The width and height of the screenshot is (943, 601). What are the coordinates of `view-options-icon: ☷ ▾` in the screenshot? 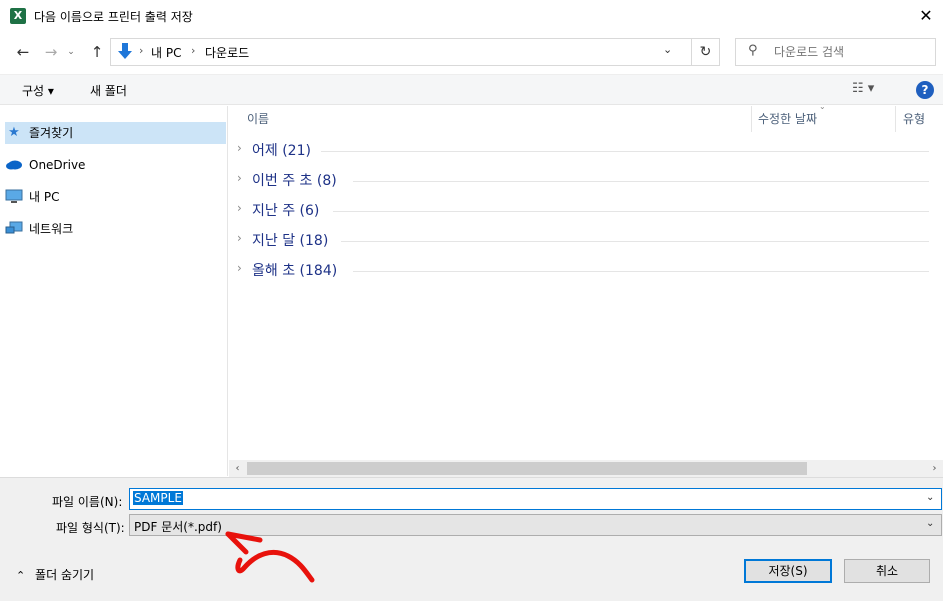 It's located at (863, 88).